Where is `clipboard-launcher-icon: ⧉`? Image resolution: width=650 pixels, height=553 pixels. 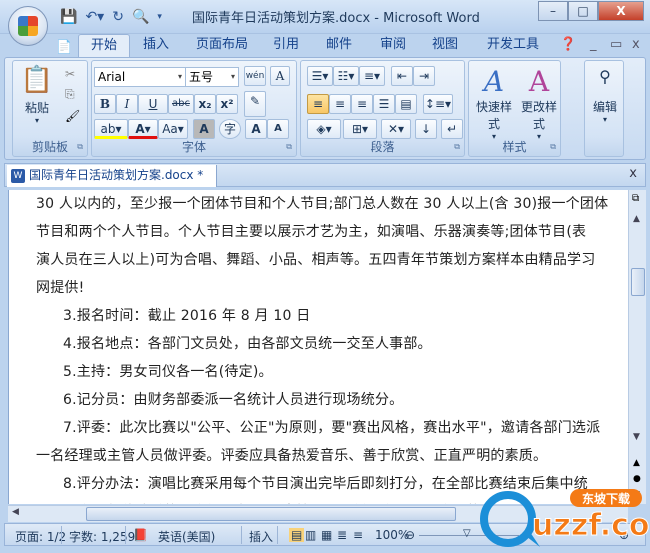
clipboard-launcher-icon: ⧉ is located at coordinates (80, 147).